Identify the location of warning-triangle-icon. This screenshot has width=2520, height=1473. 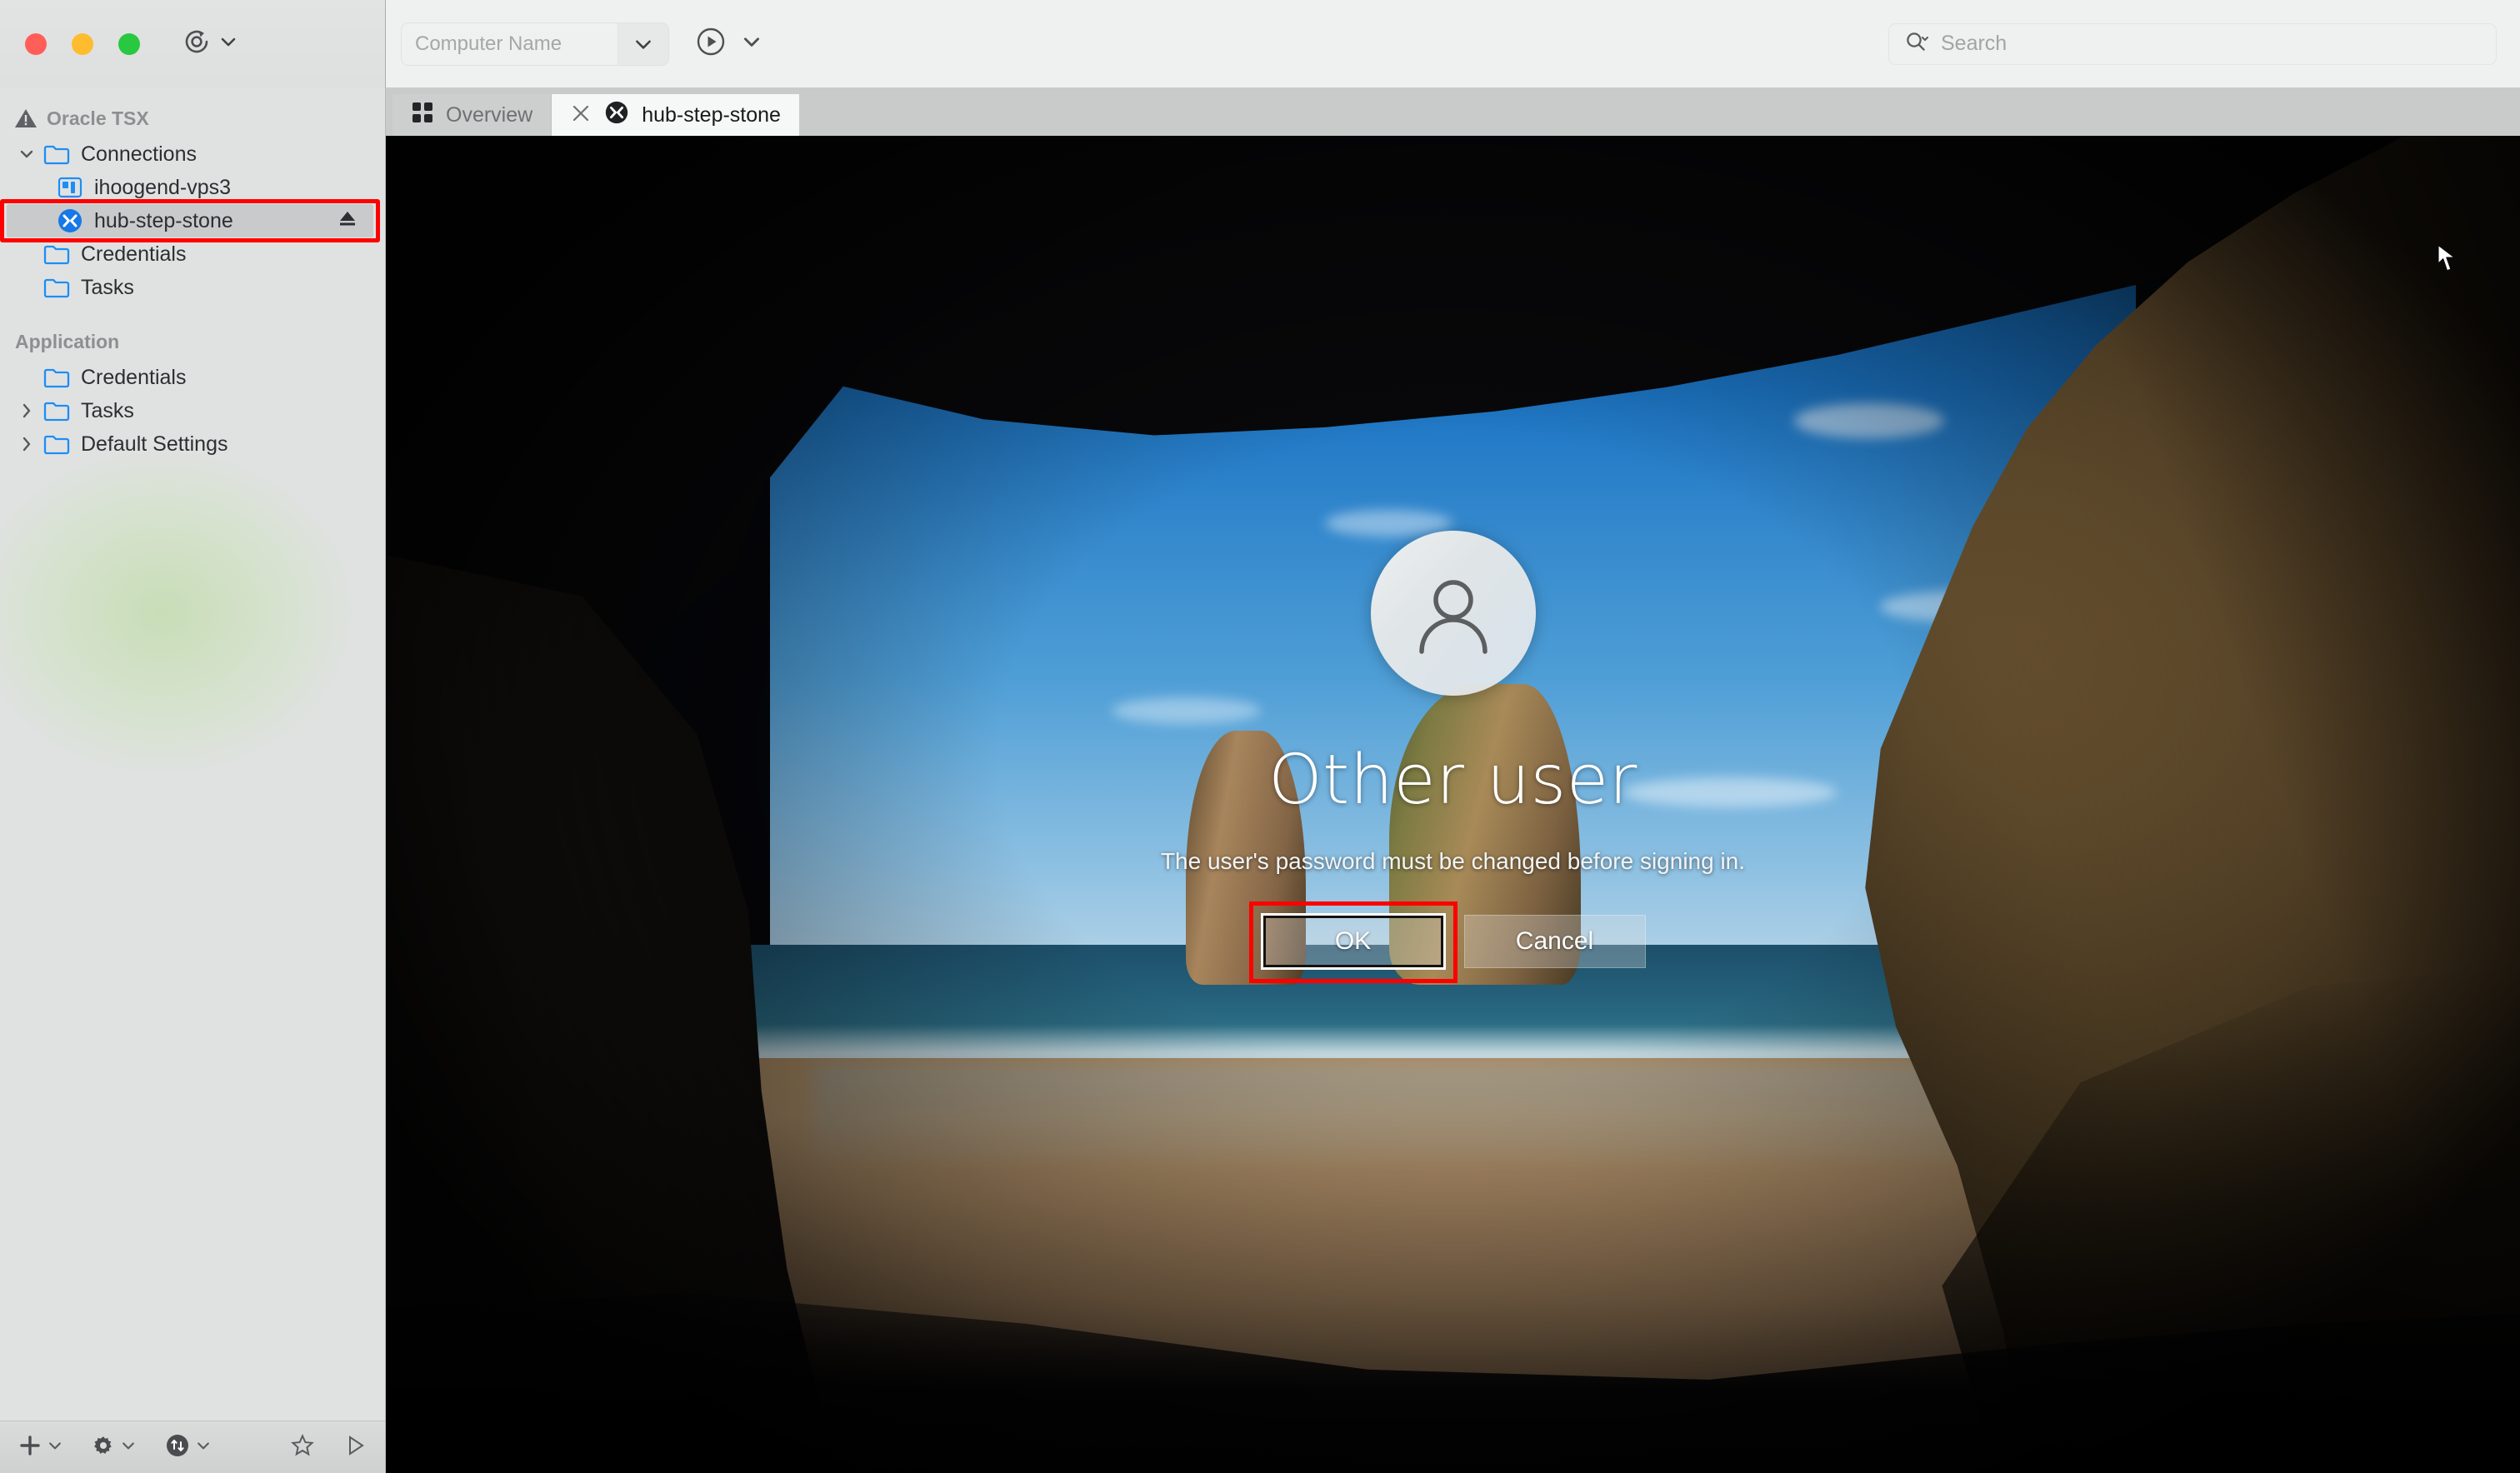
(26, 118).